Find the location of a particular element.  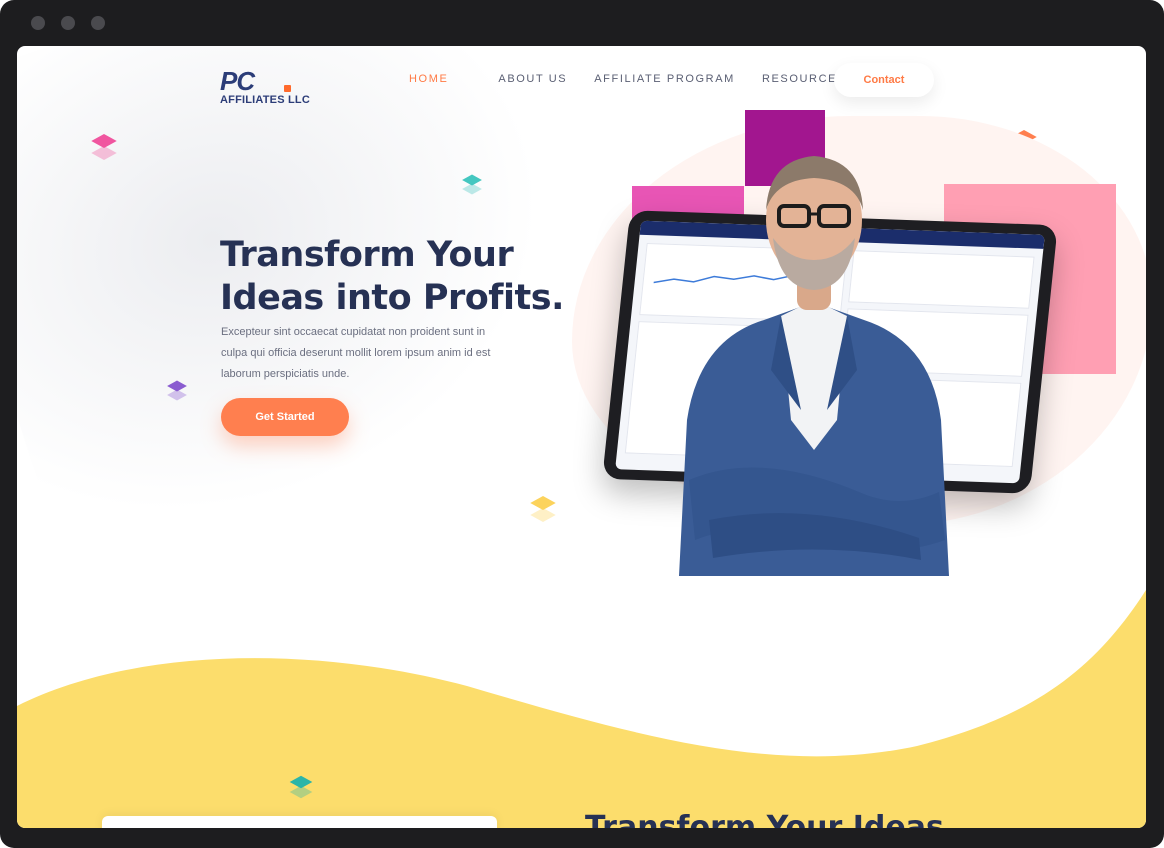

businessman-image is located at coordinates (814, 366).